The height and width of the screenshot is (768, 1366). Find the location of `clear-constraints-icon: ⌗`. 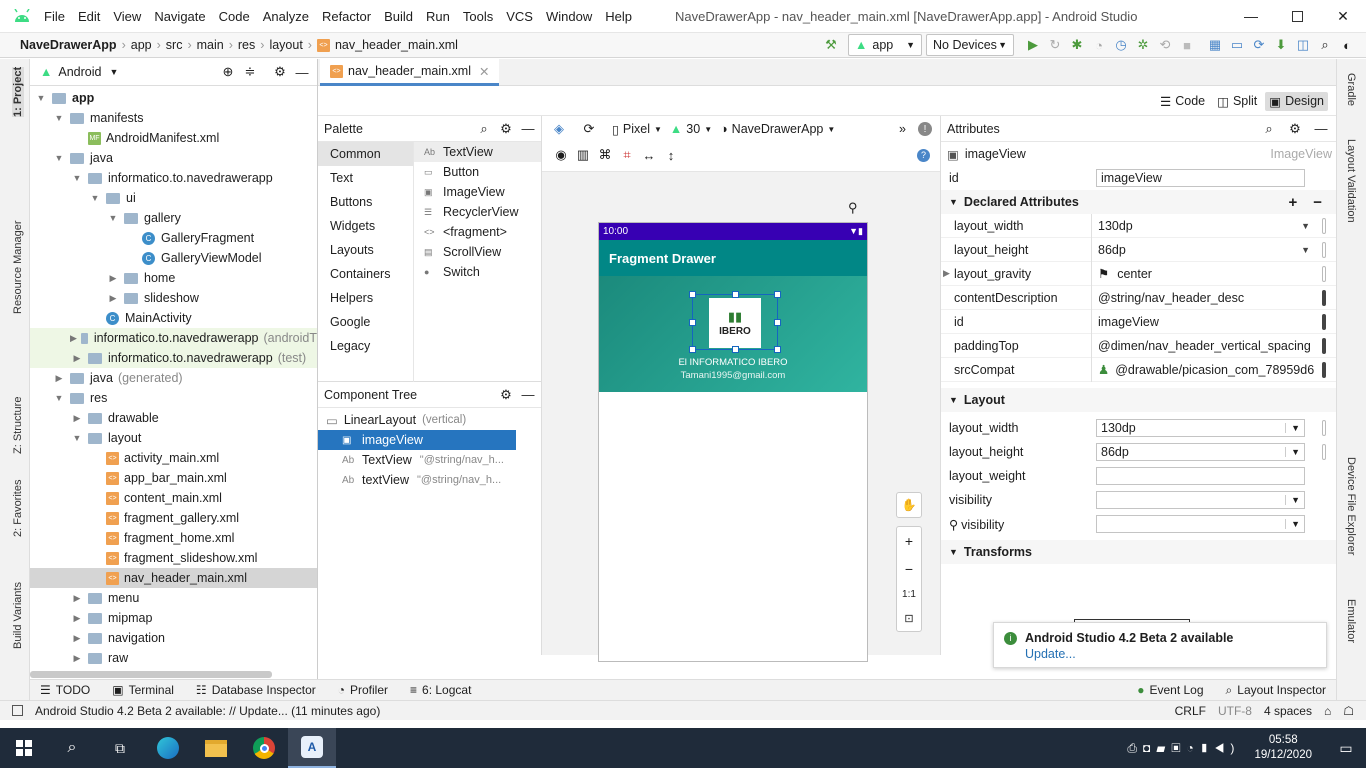

clear-constraints-icon: ⌗ is located at coordinates (627, 155).